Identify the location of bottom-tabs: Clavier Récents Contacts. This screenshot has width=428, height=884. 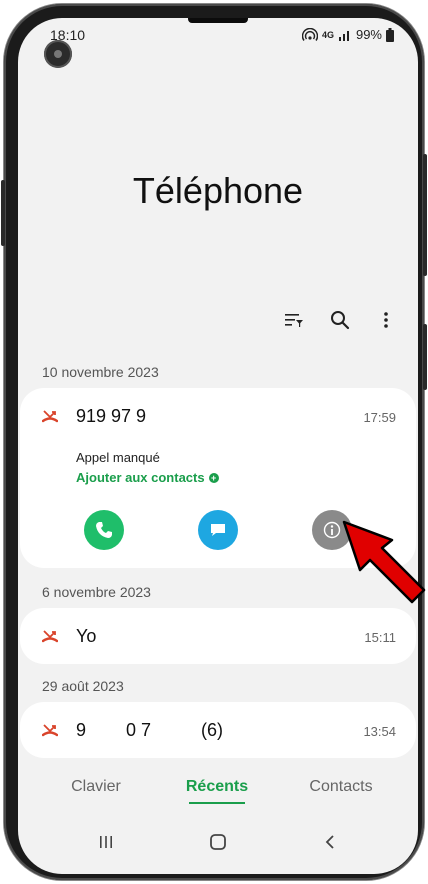
(218, 796).